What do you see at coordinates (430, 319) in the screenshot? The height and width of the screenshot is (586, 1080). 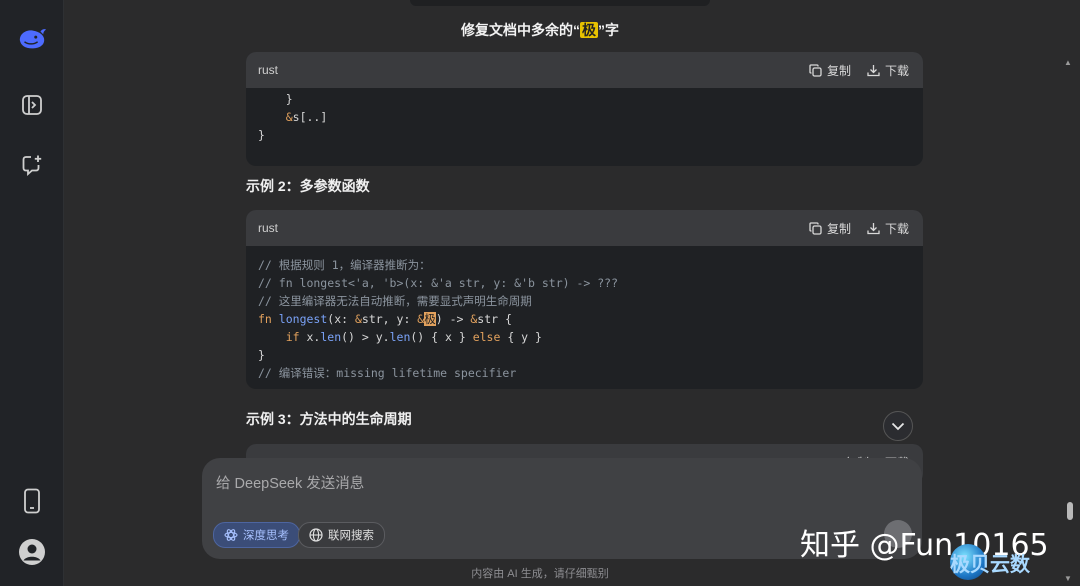 I see `highlighted-extra-char: 极` at bounding box center [430, 319].